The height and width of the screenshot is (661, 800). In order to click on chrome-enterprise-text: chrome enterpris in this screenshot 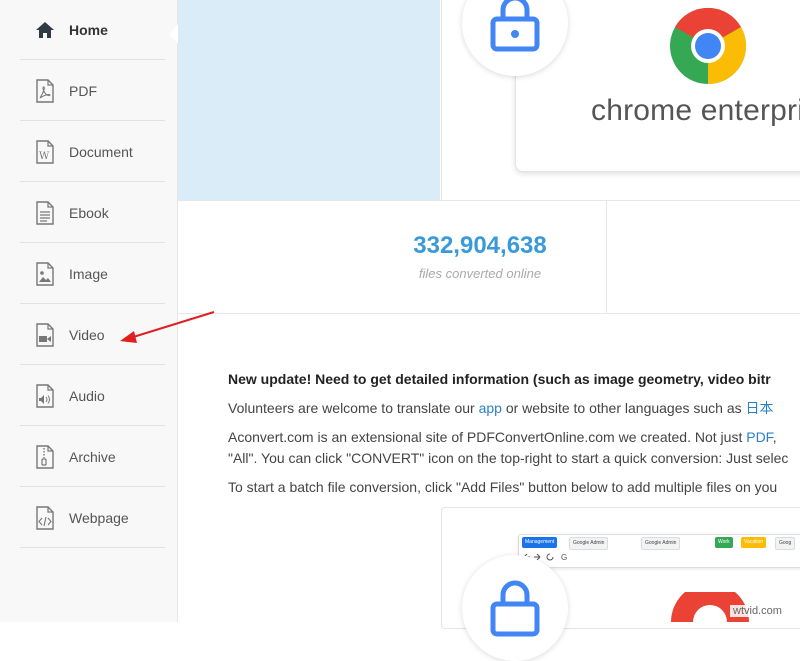, I will do `click(695, 110)`.